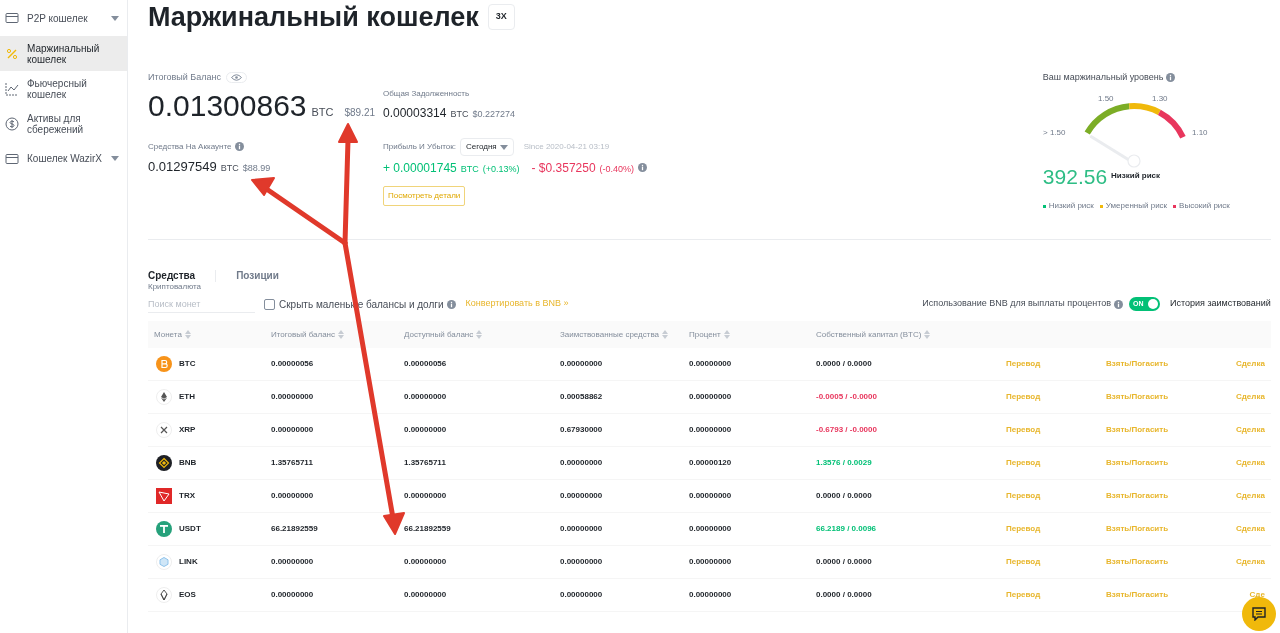 The height and width of the screenshot is (633, 1280). Describe the element at coordinates (424, 196) in the screenshot. I see `details-button: Посмотреть детали` at that location.